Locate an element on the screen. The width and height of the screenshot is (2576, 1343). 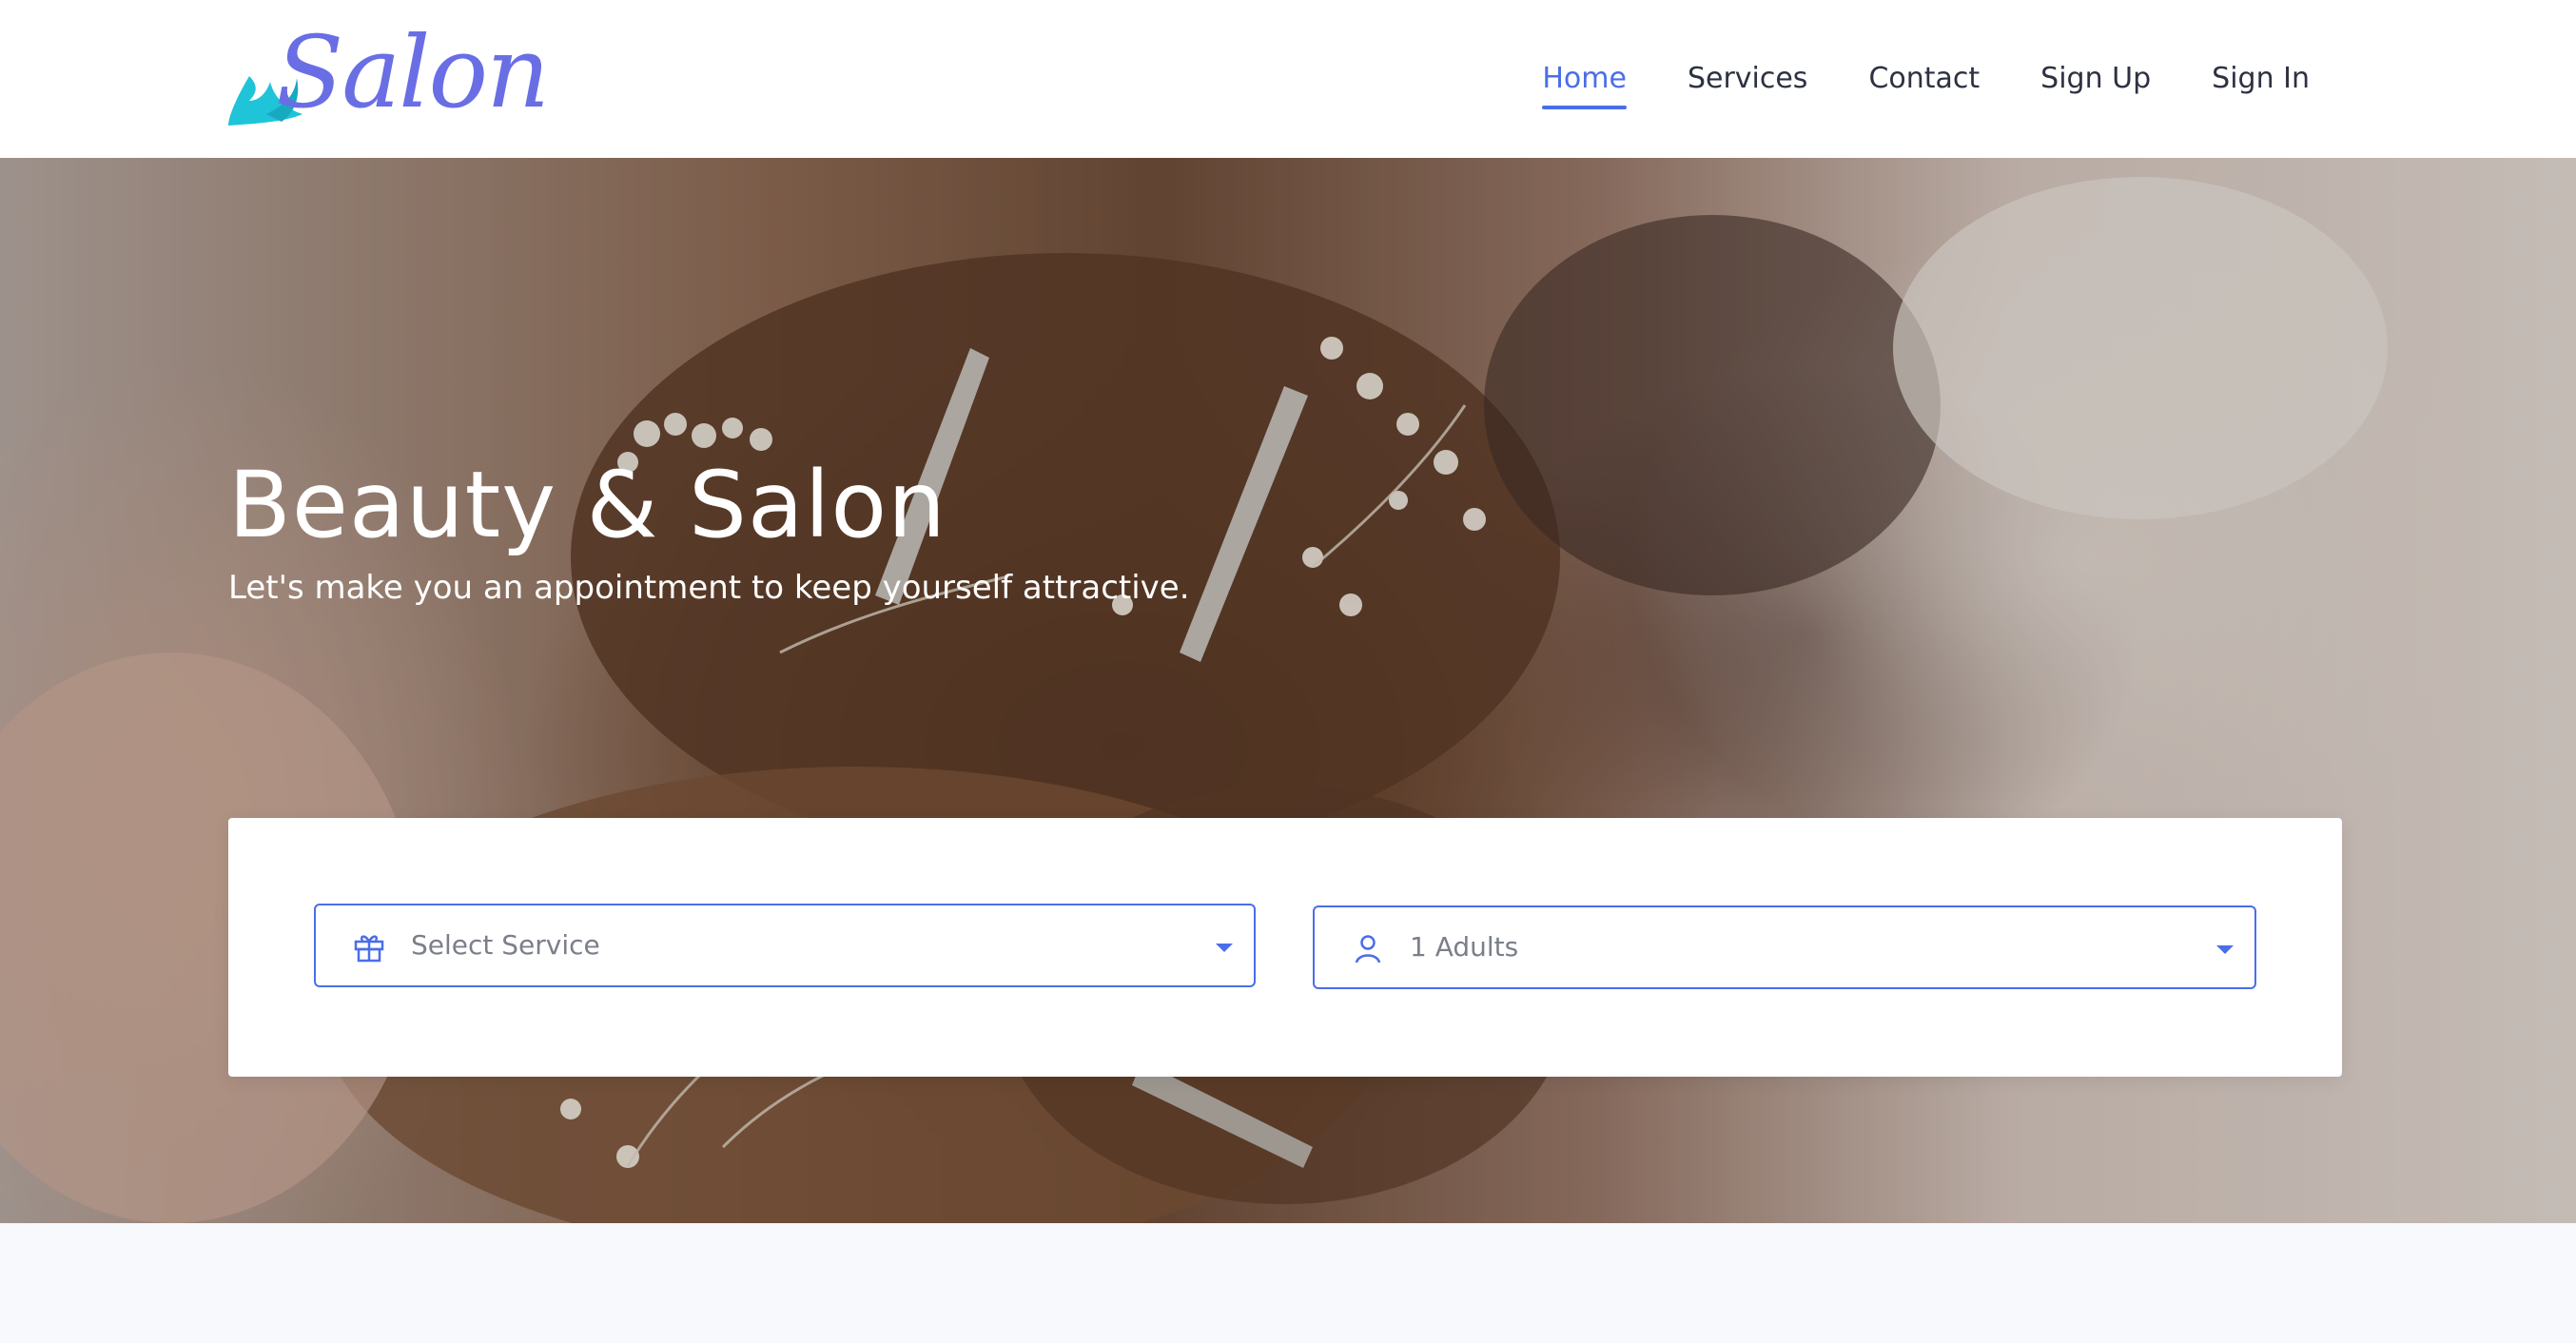
hero-title: Beauty & Salon is located at coordinates (587, 505).